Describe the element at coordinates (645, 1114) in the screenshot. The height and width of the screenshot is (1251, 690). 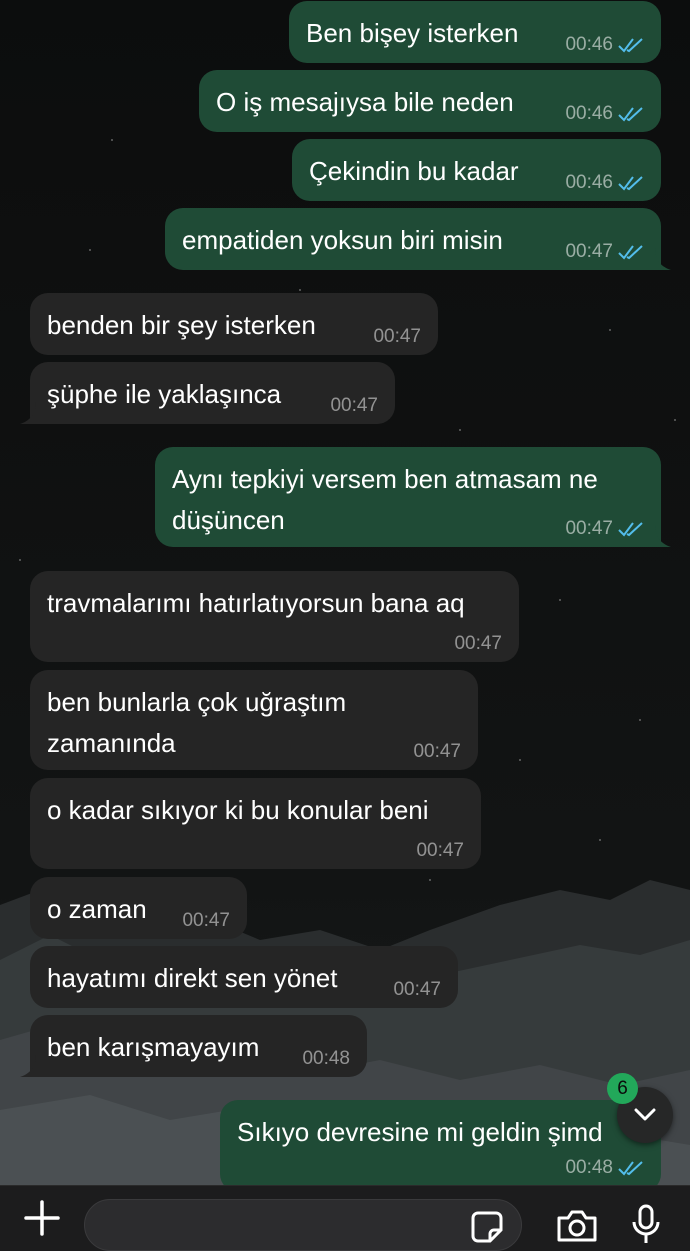
I see `chevron-down-icon` at that location.